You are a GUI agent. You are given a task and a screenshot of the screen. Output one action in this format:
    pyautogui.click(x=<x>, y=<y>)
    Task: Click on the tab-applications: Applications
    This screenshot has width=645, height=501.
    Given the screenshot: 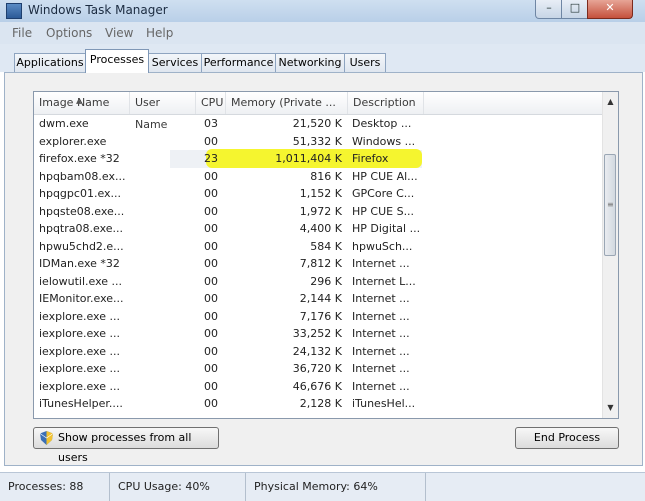 What is the action you would take?
    pyautogui.click(x=50, y=62)
    